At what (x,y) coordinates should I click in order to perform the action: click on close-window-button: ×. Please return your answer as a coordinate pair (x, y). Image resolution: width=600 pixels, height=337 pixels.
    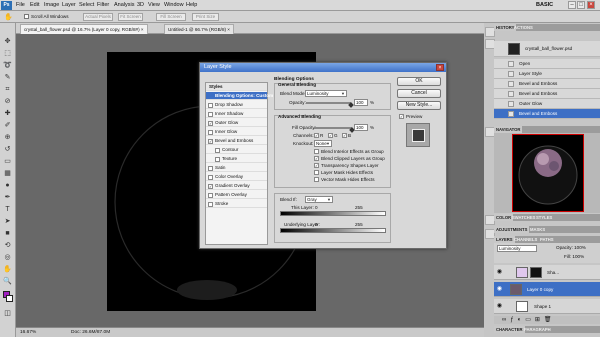
    Looking at the image, I should click on (591, 5).